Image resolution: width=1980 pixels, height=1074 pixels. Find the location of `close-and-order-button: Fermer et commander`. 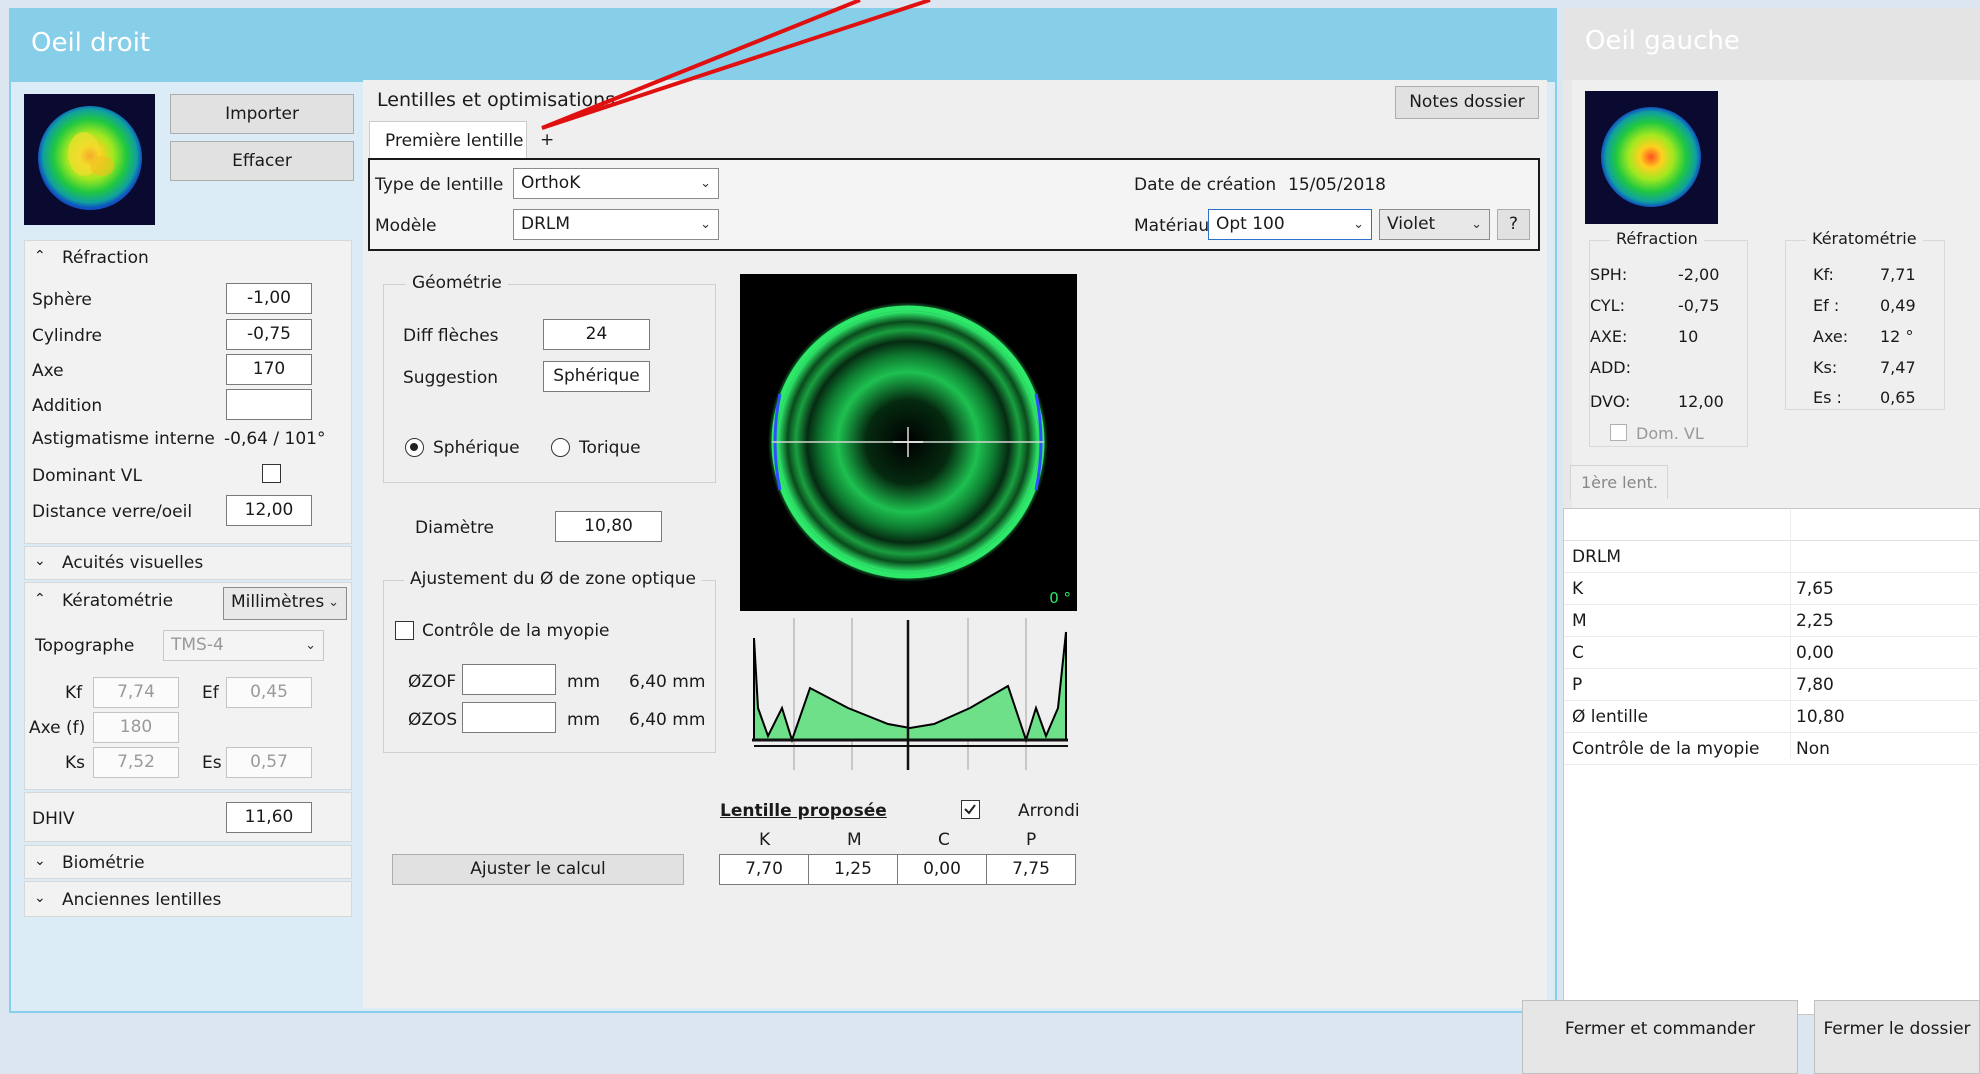

close-and-order-button: Fermer et commander is located at coordinates (1660, 1037).